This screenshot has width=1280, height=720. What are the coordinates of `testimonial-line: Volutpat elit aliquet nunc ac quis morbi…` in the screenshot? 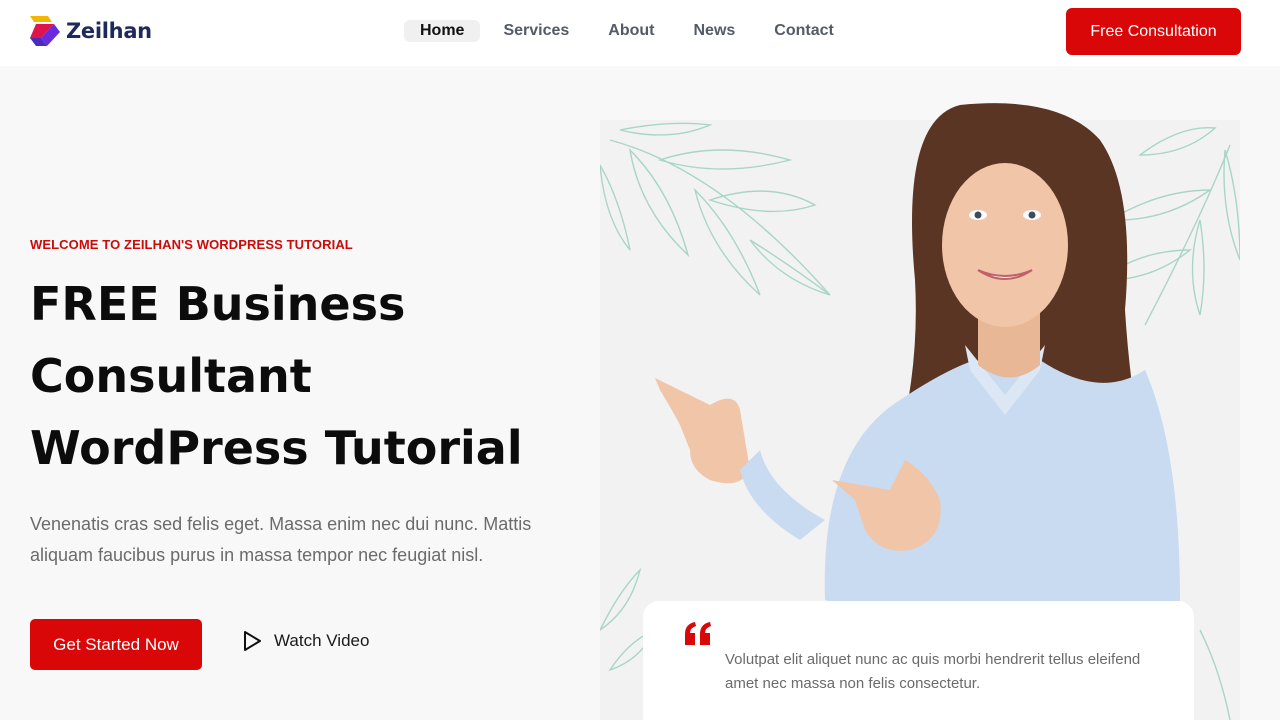 It's located at (933, 659).